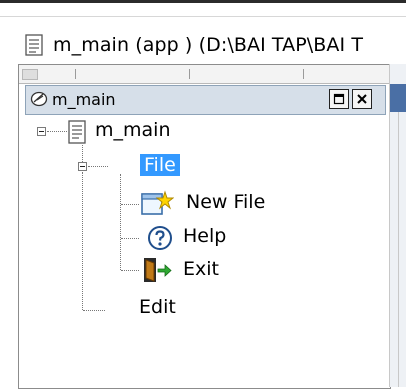  I want to click on tree-node-file: File, so click(160, 165).